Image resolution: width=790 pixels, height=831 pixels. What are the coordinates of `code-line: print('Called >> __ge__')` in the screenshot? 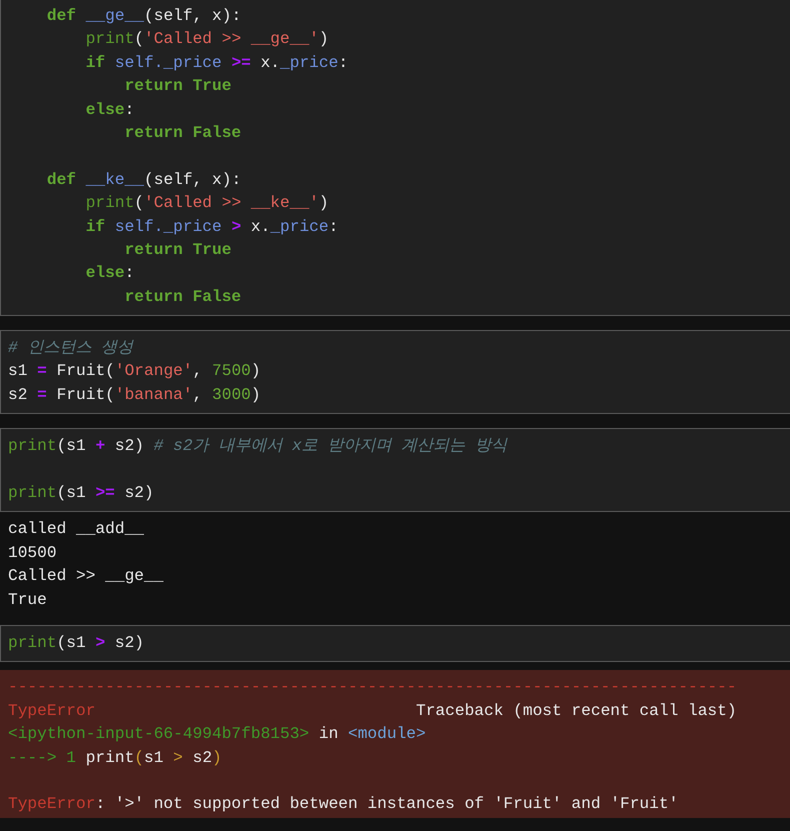 It's located at (207, 39).